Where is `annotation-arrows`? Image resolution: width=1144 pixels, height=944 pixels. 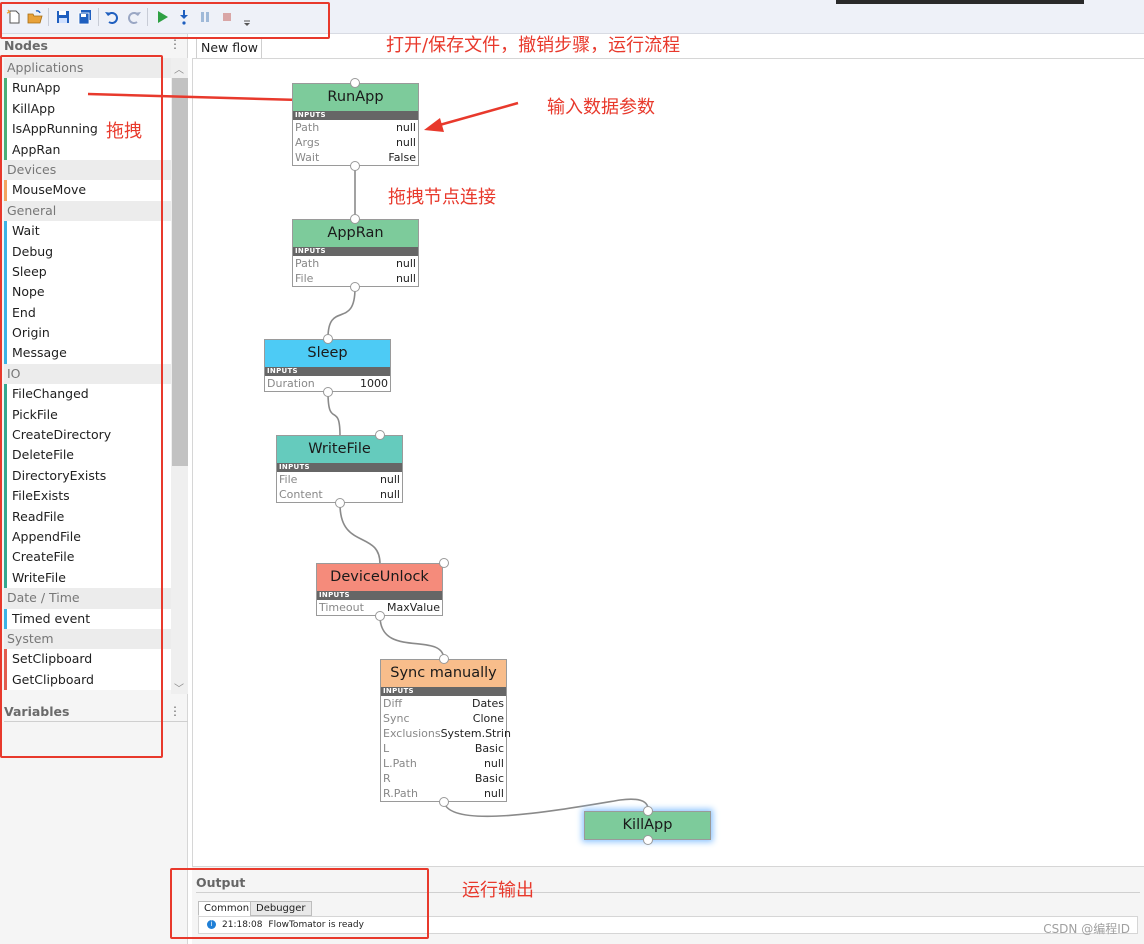
annotation-arrows is located at coordinates (303, 112).